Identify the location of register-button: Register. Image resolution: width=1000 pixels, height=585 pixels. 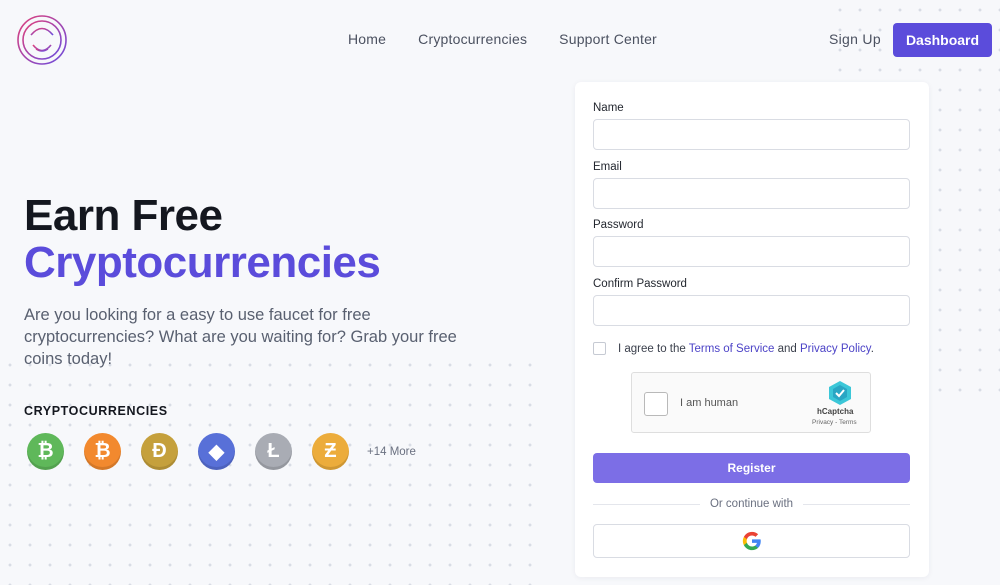
(751, 468).